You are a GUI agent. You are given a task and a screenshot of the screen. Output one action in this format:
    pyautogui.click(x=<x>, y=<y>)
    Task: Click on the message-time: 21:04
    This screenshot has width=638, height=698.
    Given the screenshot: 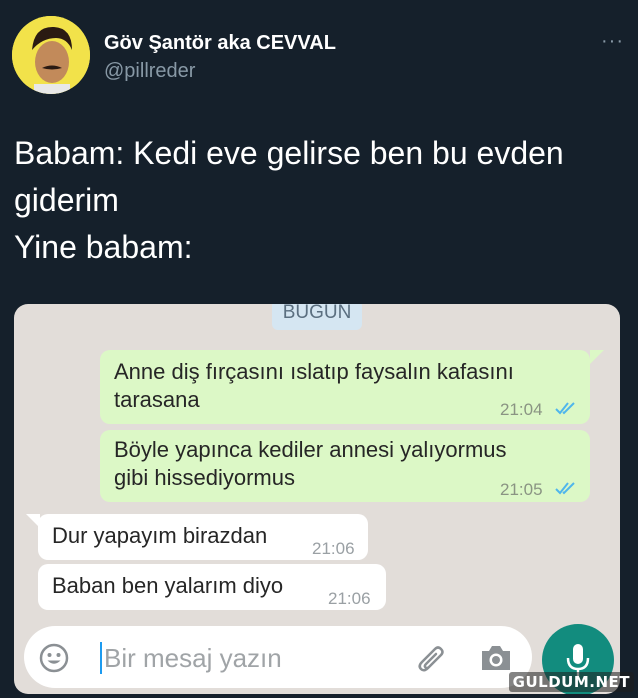 What is the action you would take?
    pyautogui.click(x=521, y=409)
    